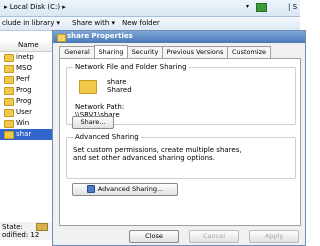 This screenshot has height=246, width=320. Describe the element at coordinates (261, 7) in the screenshot. I see `refresh-icon` at that location.